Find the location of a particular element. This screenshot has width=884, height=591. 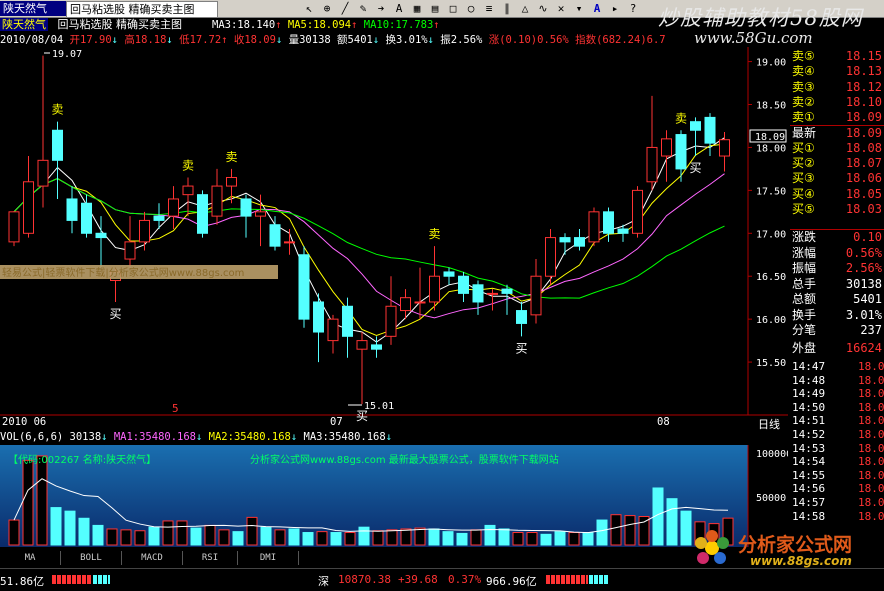

title-row: 陕天然气 回马粘选股 精确买卖主图 is located at coordinates (105, 25).